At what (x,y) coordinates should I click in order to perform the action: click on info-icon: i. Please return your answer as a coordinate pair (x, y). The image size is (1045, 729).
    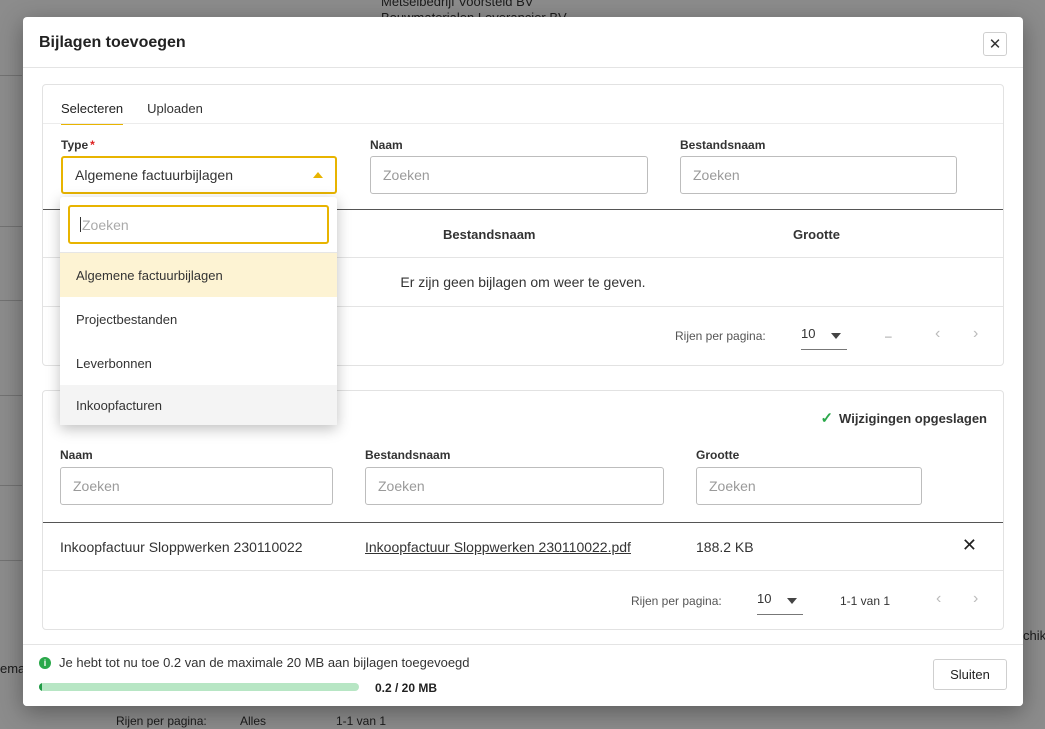
    Looking at the image, I should click on (45, 662).